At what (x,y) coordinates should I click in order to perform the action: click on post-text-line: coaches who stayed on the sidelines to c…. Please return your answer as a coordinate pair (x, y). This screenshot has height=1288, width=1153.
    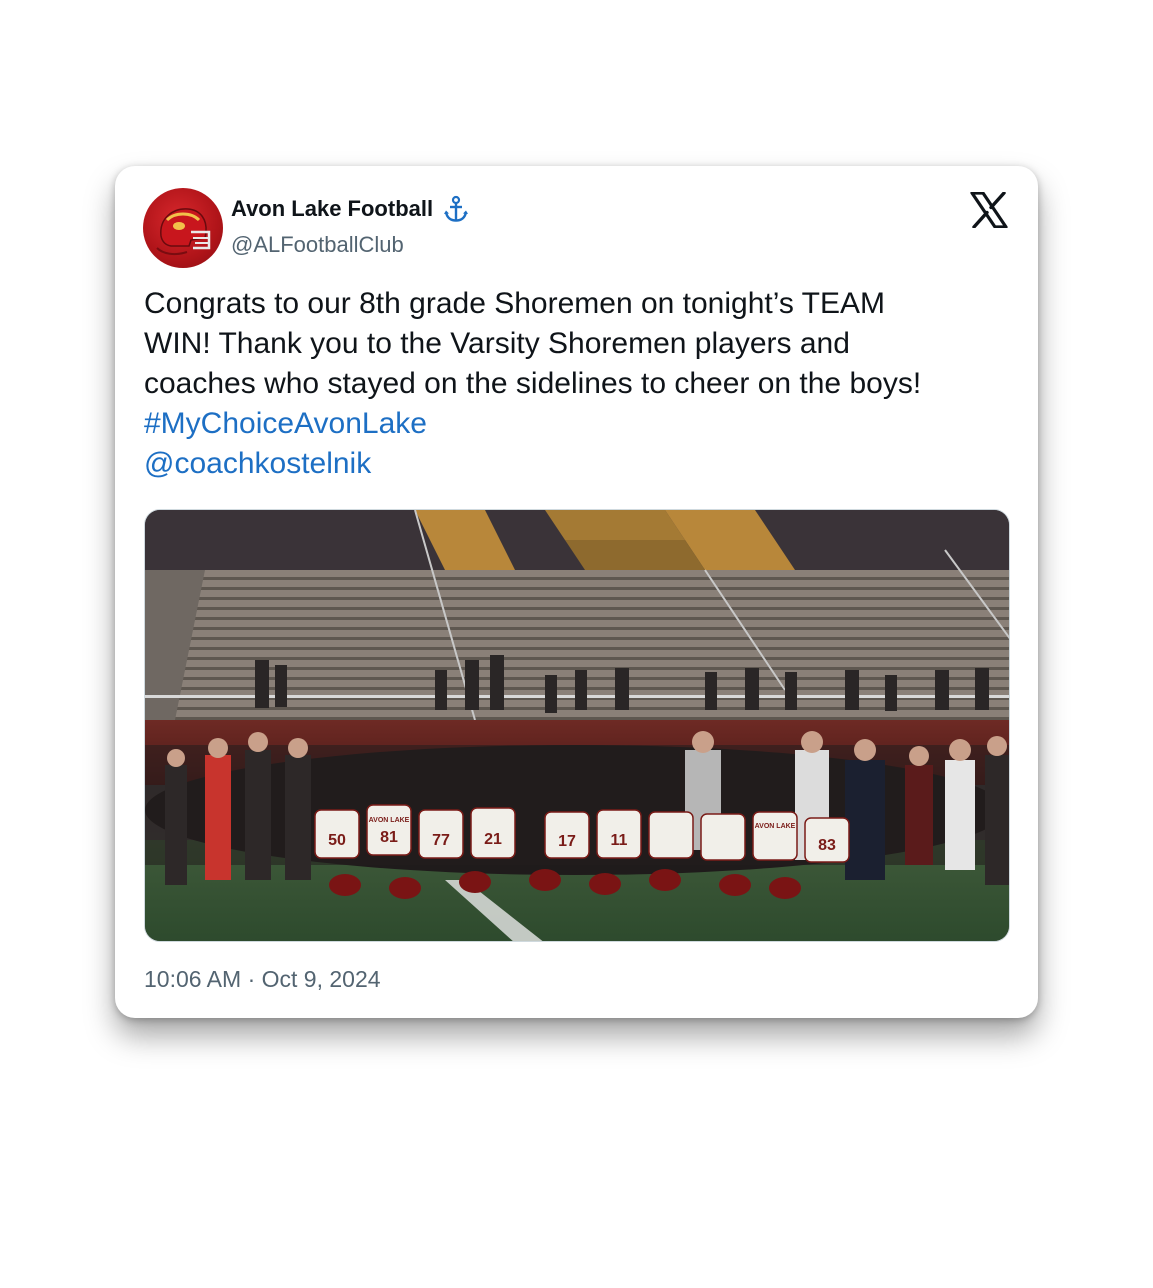
    Looking at the image, I should click on (533, 383).